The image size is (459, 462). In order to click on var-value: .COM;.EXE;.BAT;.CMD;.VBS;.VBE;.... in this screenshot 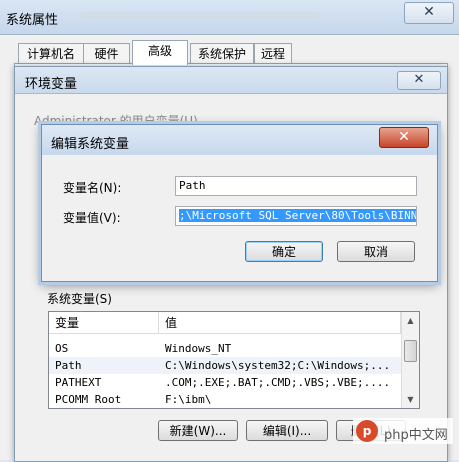, I will do `click(278, 382)`.